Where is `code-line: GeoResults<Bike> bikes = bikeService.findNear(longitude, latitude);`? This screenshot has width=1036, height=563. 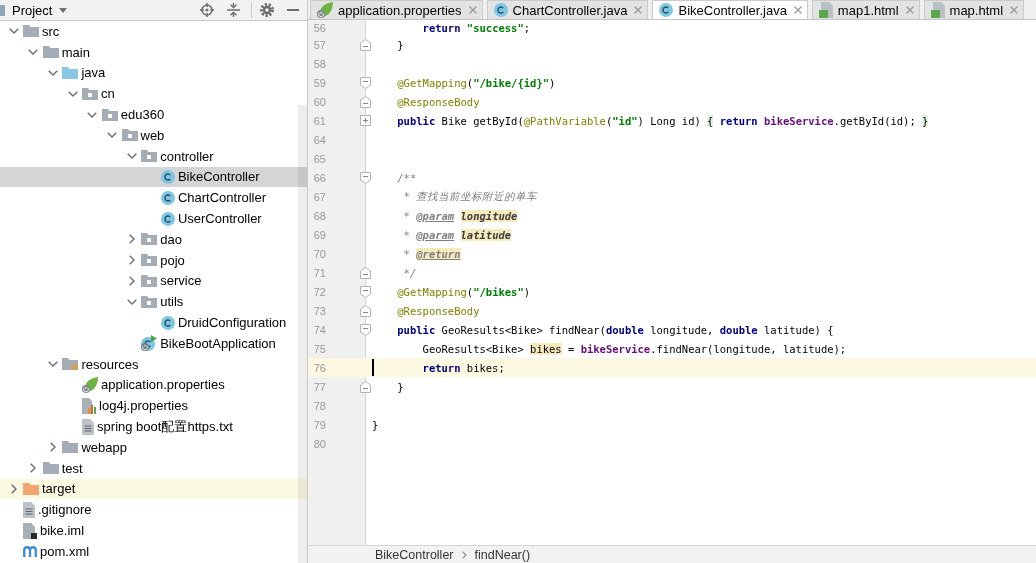 code-line: GeoResults<Bike> bikes = bikeService.findNear(longitude, latitude); is located at coordinates (634, 348).